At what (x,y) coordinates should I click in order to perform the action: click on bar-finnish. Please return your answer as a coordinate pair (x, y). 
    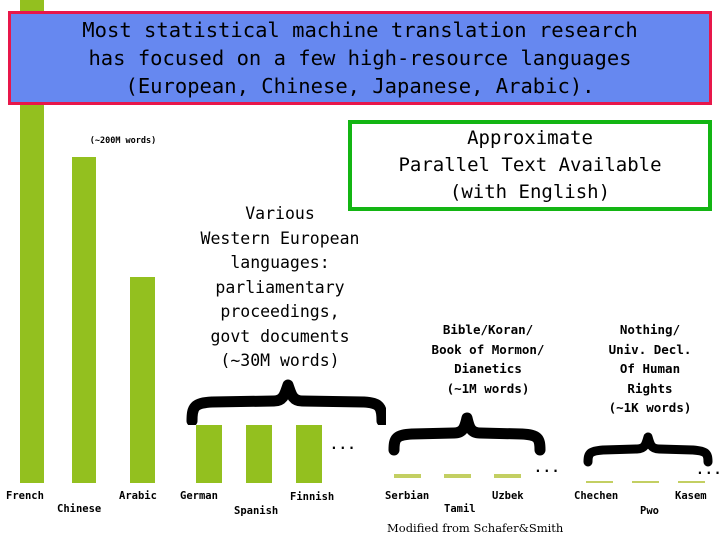
    Looking at the image, I should click on (309, 454).